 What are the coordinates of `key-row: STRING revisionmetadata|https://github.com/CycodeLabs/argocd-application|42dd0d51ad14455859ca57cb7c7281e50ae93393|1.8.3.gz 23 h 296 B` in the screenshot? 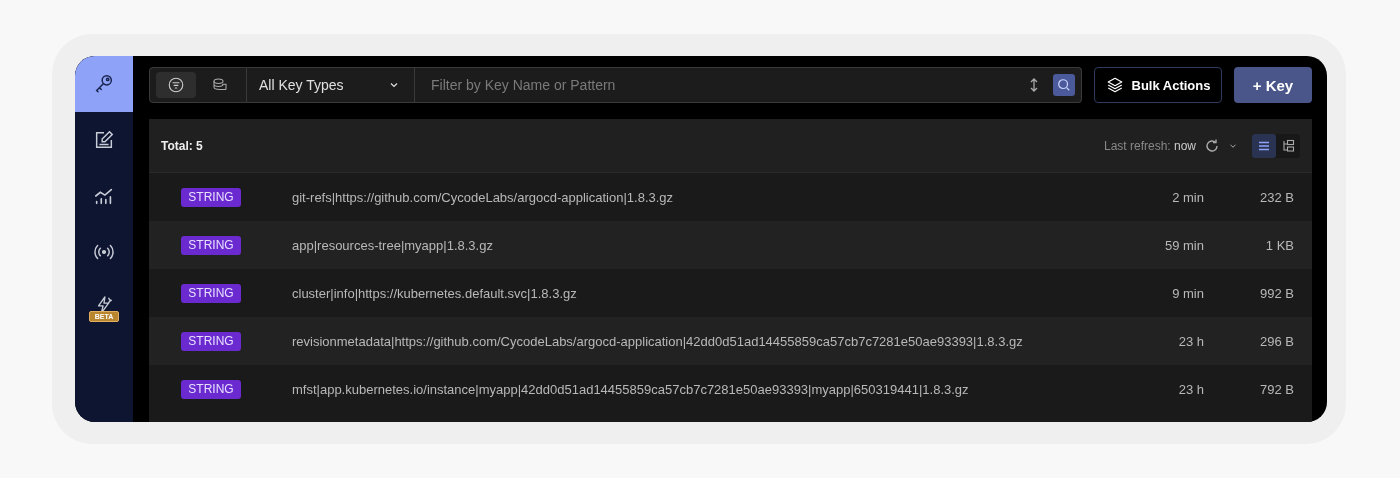 It's located at (730, 341).